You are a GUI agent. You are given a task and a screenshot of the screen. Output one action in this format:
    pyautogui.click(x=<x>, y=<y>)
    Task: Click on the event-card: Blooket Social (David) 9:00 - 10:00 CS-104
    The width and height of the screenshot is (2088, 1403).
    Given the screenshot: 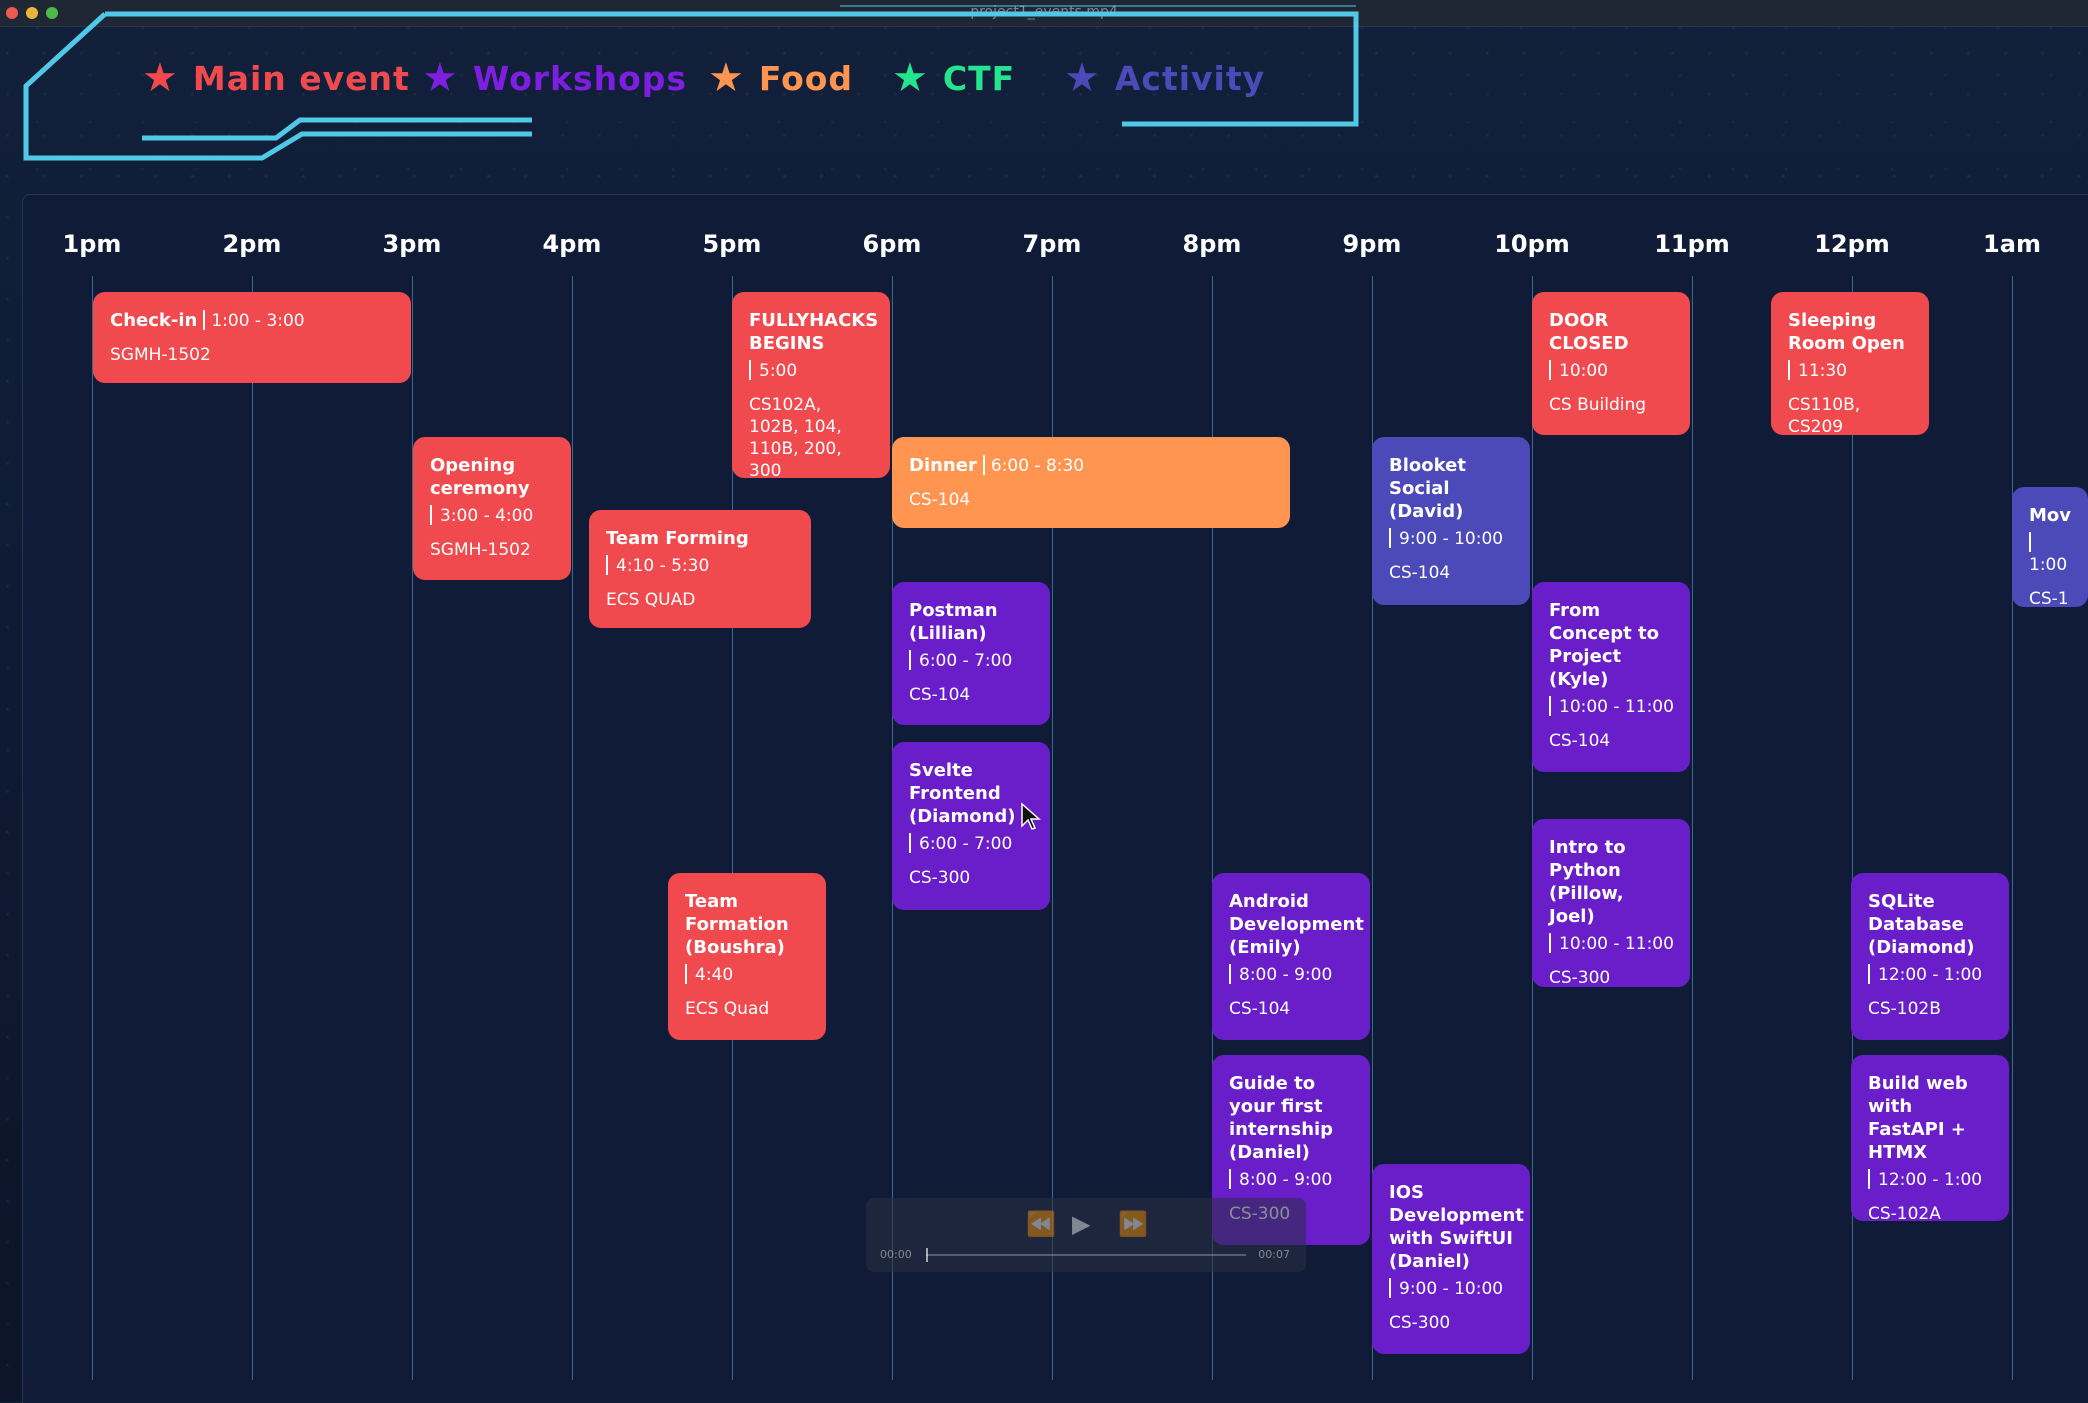 What is the action you would take?
    pyautogui.click(x=1451, y=521)
    